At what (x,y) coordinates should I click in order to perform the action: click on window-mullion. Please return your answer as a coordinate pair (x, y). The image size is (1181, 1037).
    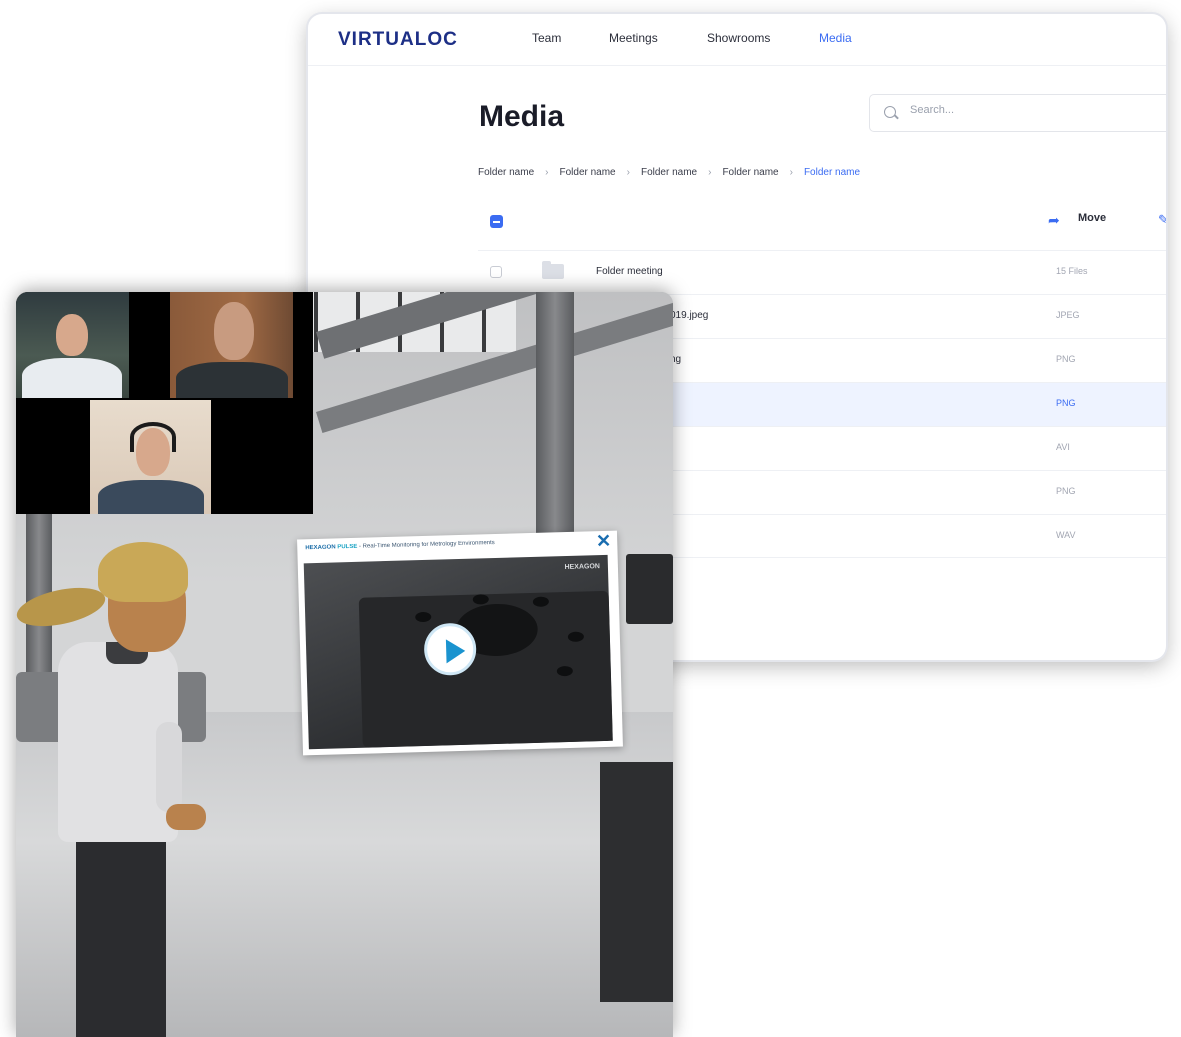
    Looking at the image, I should click on (316, 322).